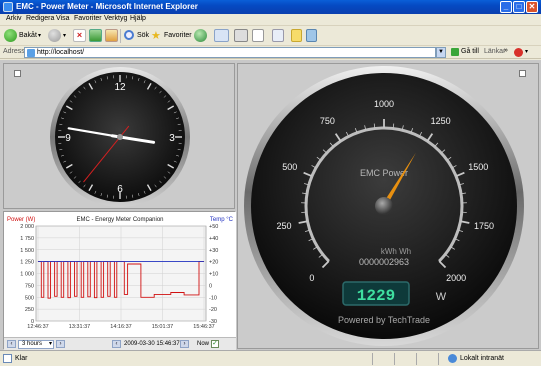  What do you see at coordinates (14, 18) in the screenshot?
I see `menu-file: Arkiv` at bounding box center [14, 18].